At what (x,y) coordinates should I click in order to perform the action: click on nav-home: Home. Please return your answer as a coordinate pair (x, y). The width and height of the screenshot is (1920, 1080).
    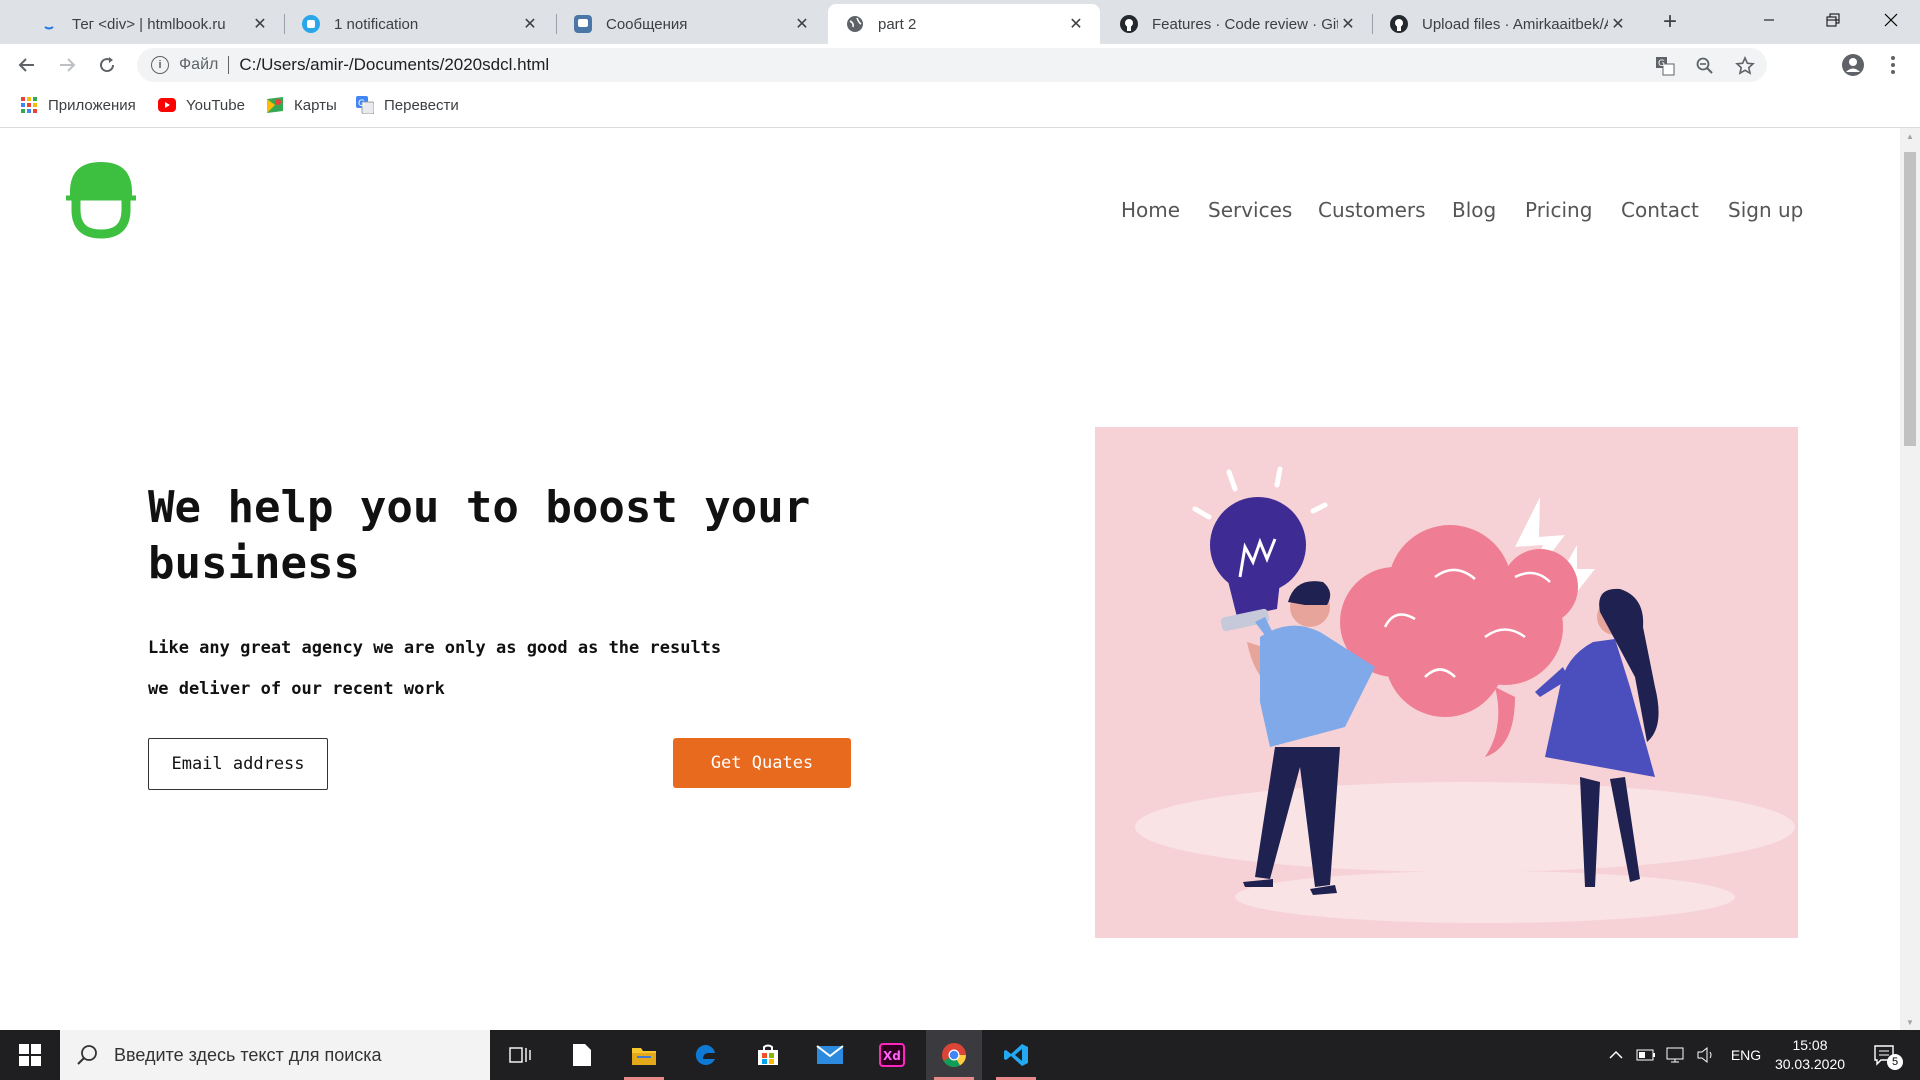
    Looking at the image, I should click on (1150, 210).